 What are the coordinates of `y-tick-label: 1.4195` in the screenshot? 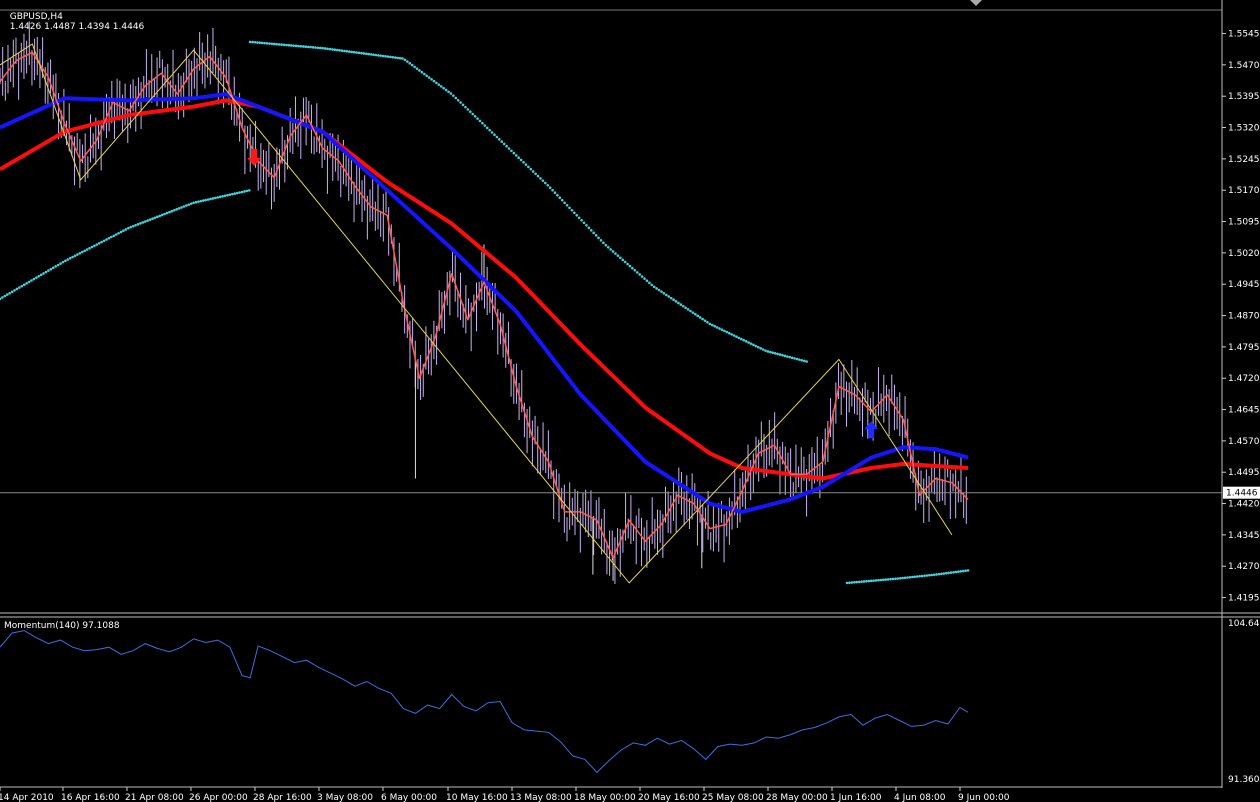 It's located at (1244, 599).